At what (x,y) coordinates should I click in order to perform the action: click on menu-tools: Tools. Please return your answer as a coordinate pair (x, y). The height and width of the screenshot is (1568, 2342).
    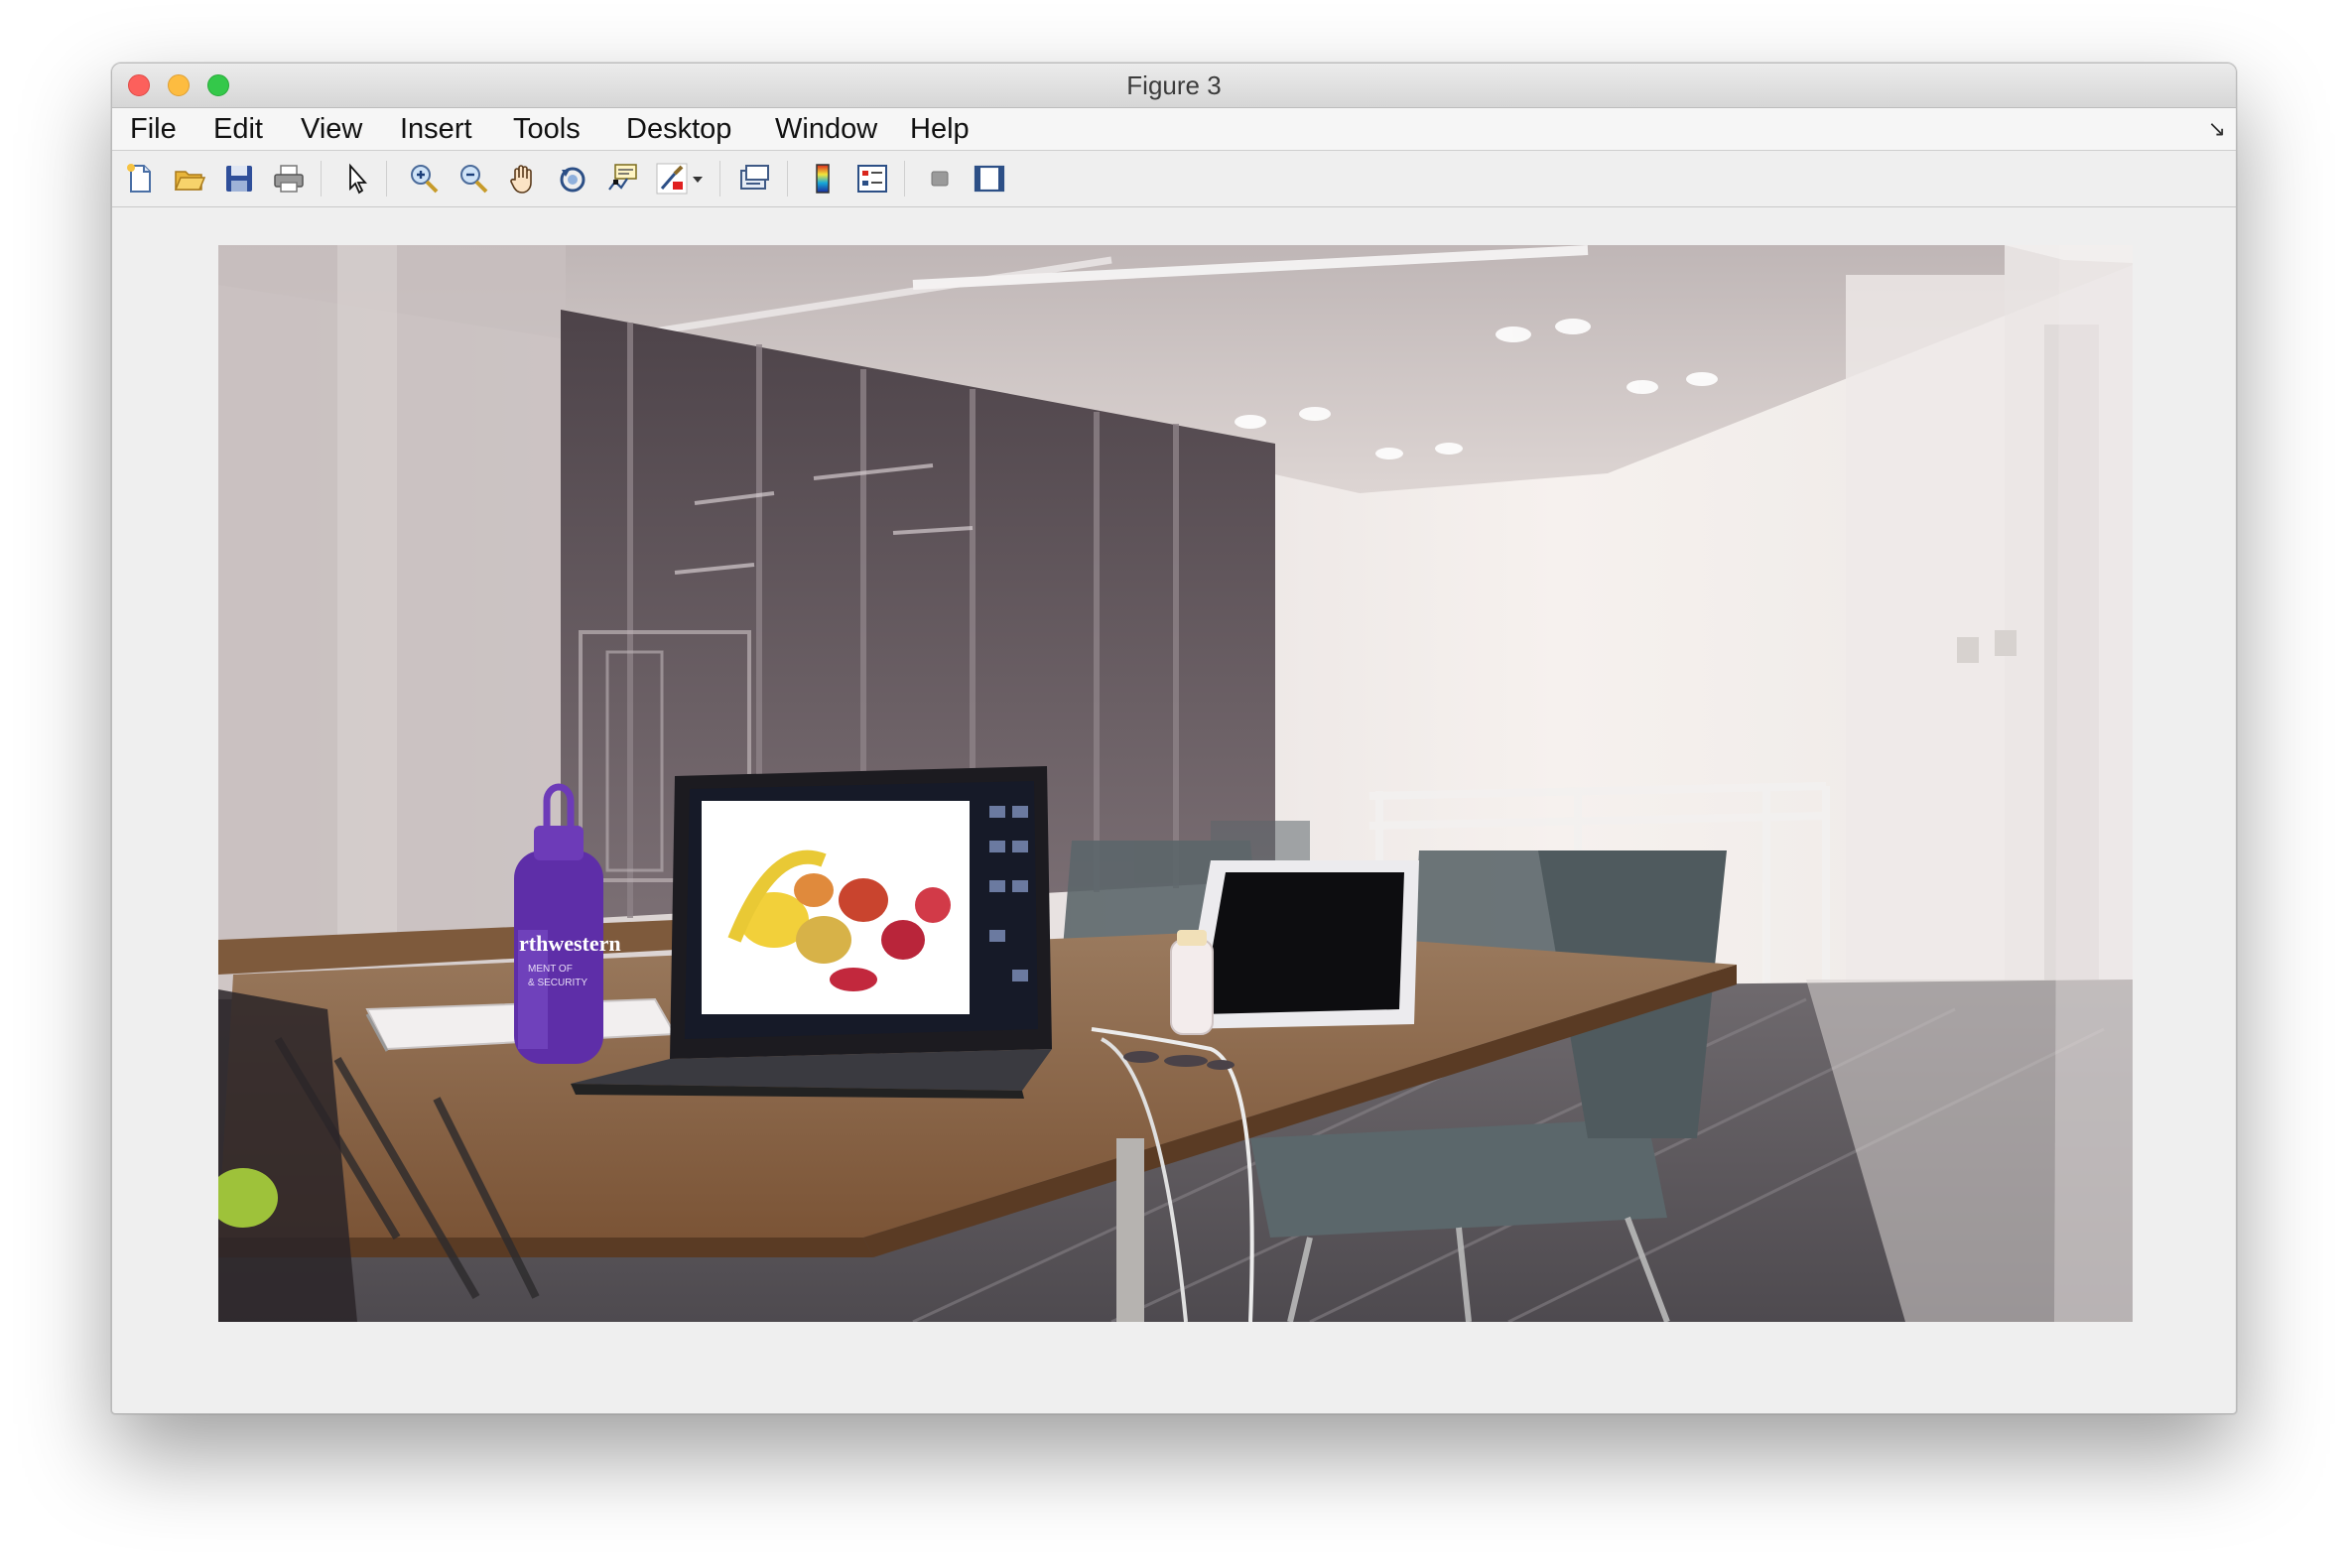
    Looking at the image, I should click on (547, 129).